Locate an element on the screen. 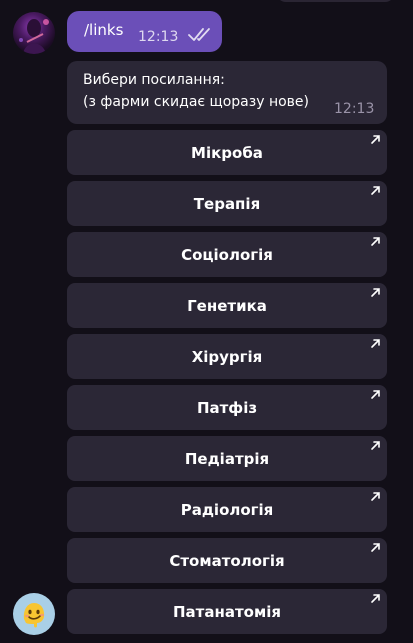  inline-button-label: Патанатомія is located at coordinates (226, 612).